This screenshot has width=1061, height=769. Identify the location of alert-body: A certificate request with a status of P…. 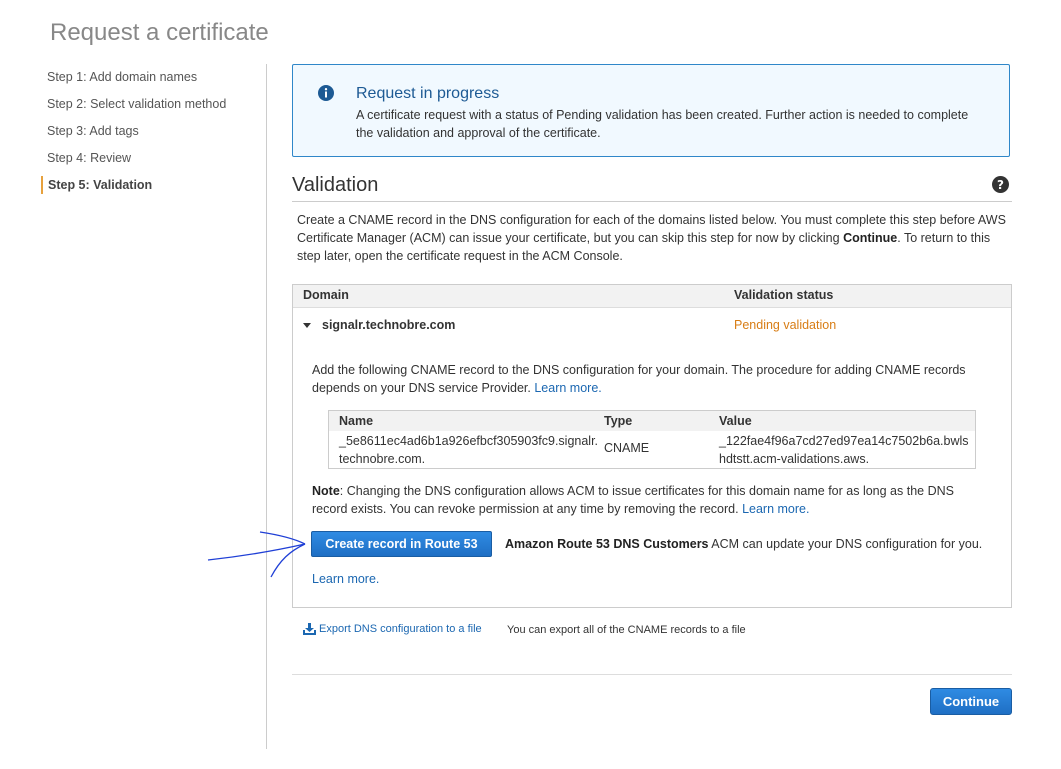
(662, 124).